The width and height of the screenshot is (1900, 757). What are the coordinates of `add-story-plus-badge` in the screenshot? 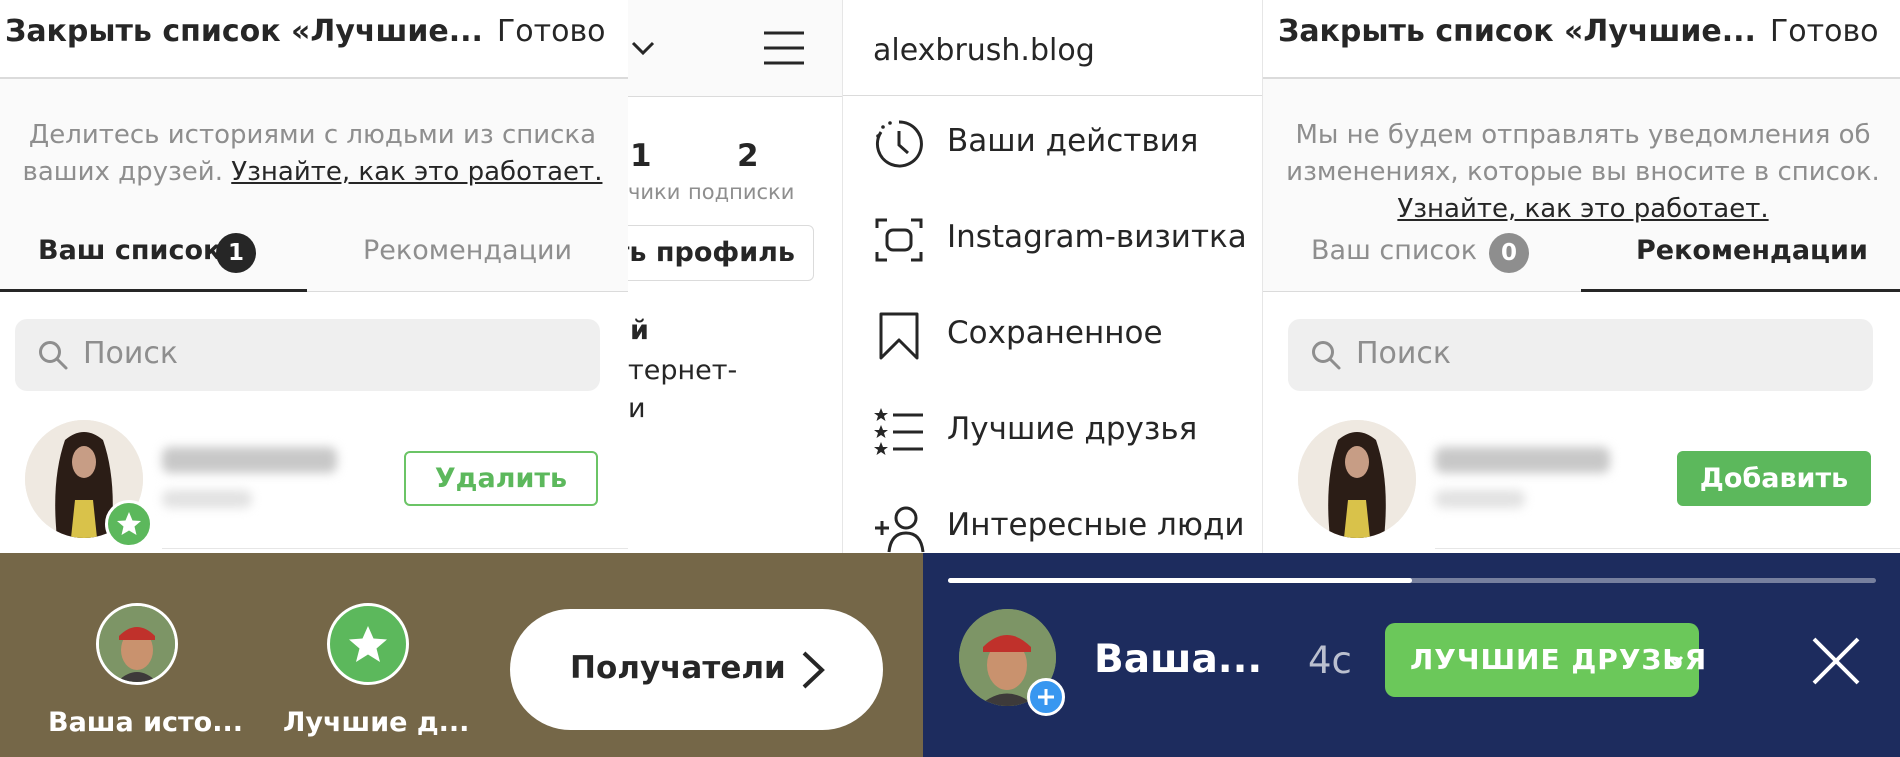 It's located at (1046, 697).